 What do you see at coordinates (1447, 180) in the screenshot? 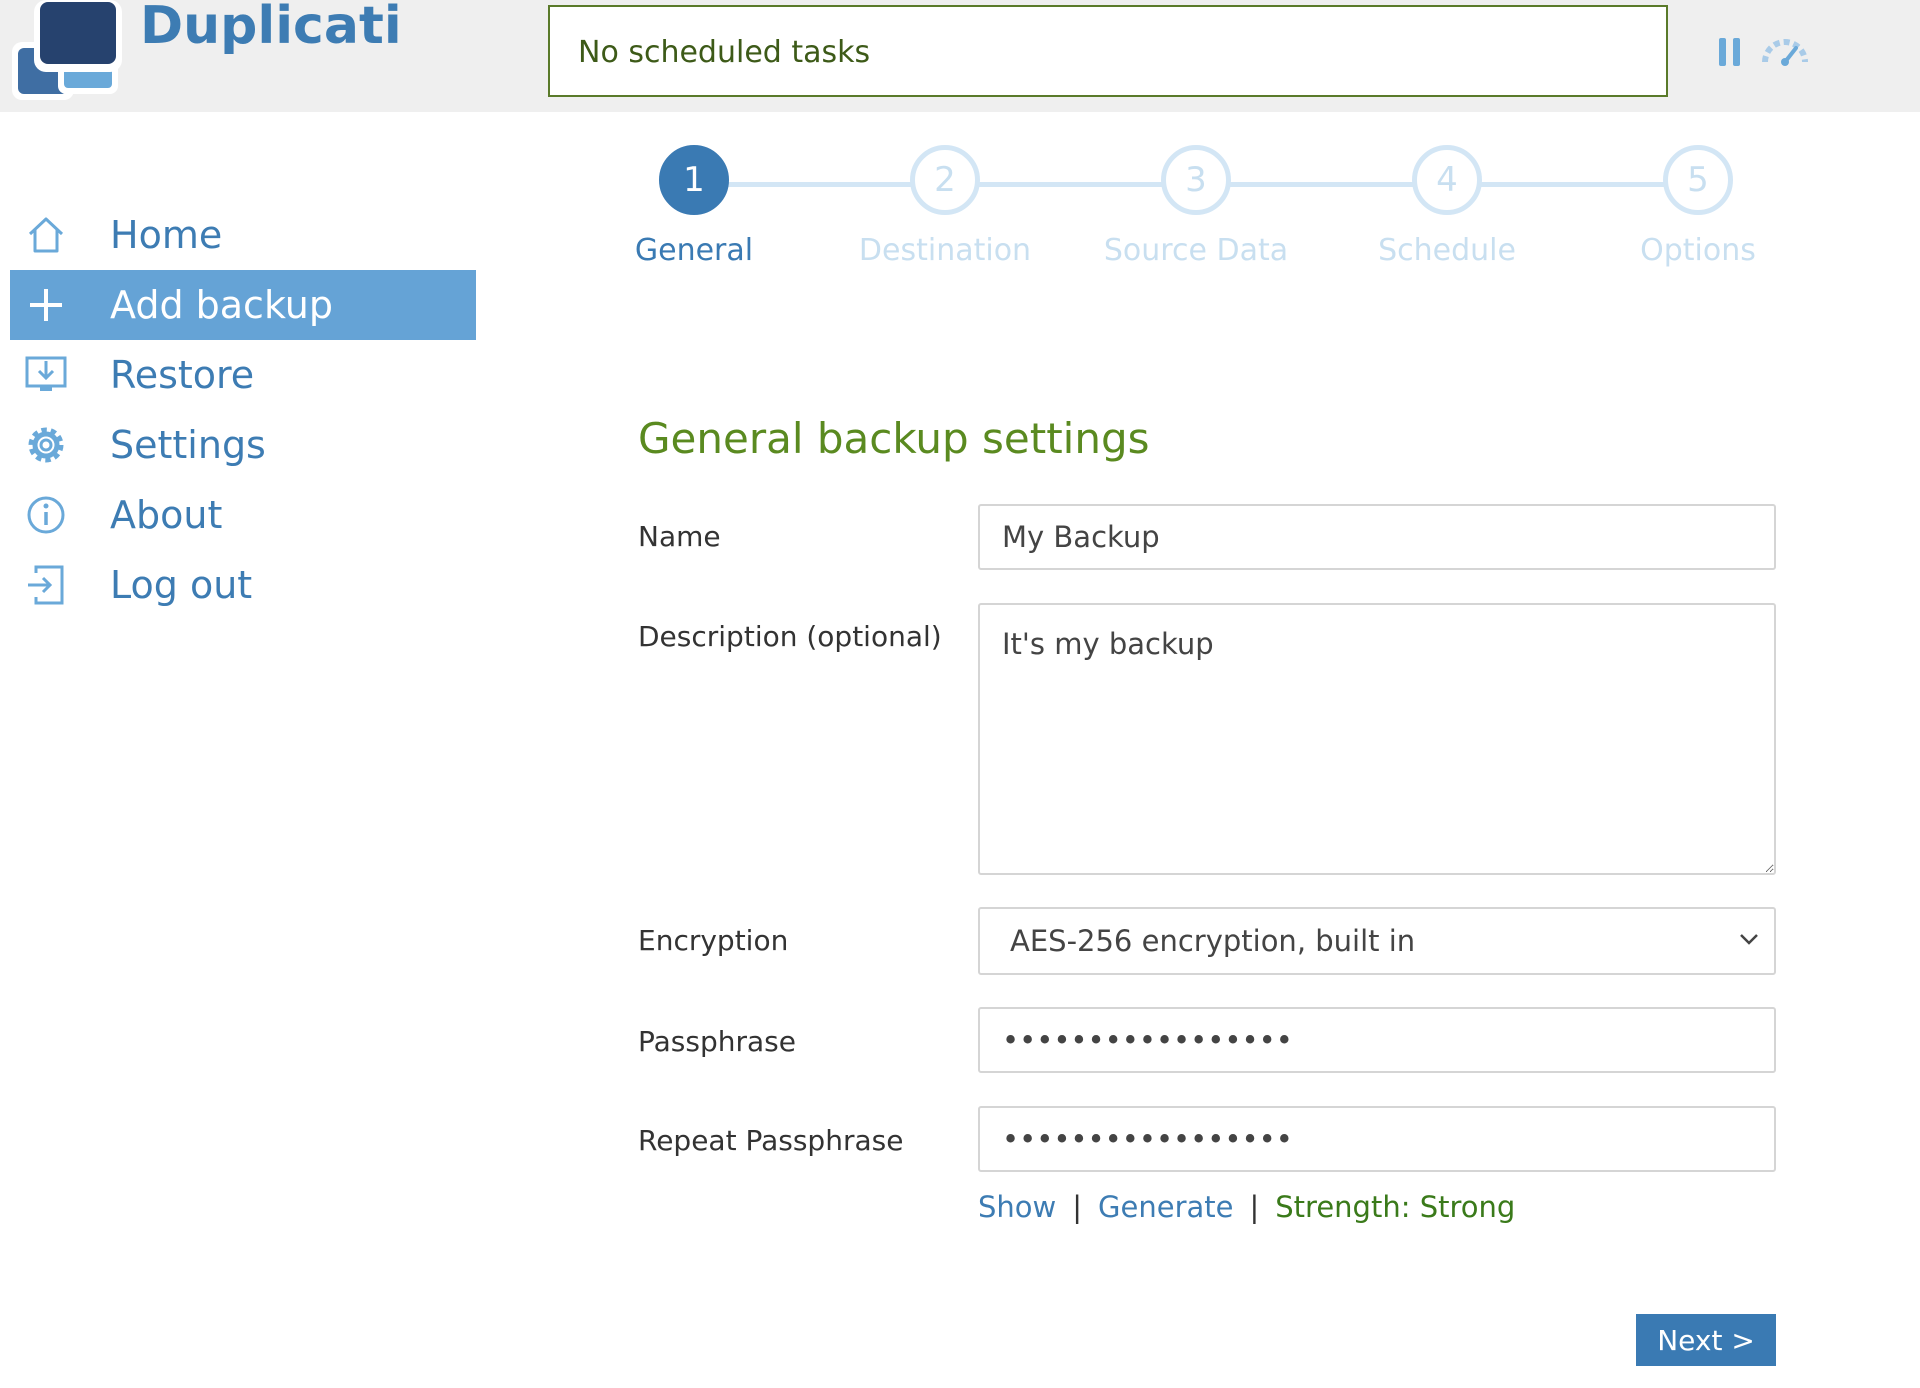
I see `step-number: 4` at bounding box center [1447, 180].